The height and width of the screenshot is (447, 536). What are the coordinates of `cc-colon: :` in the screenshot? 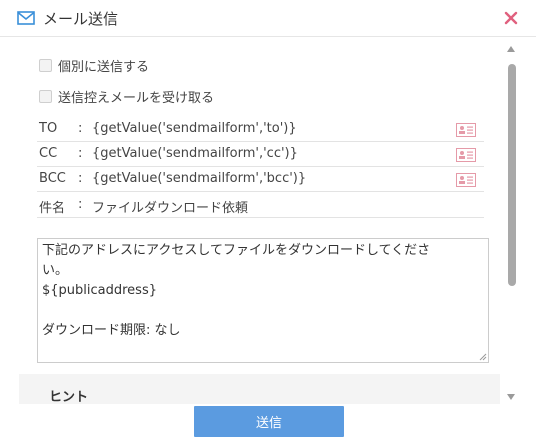 It's located at (80, 153).